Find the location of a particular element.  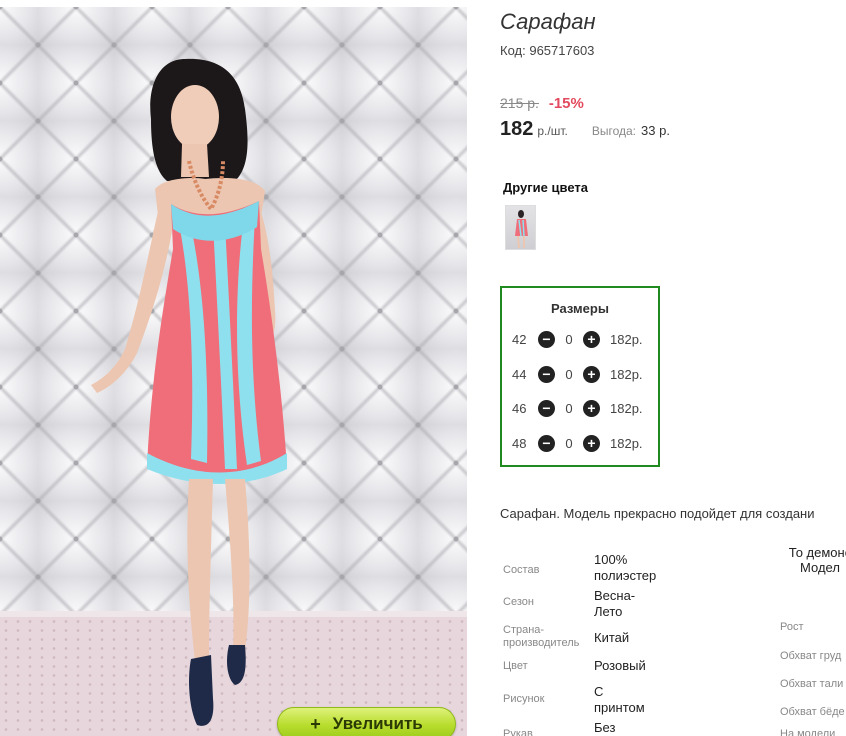

spec-value: Без is located at coordinates (605, 727).